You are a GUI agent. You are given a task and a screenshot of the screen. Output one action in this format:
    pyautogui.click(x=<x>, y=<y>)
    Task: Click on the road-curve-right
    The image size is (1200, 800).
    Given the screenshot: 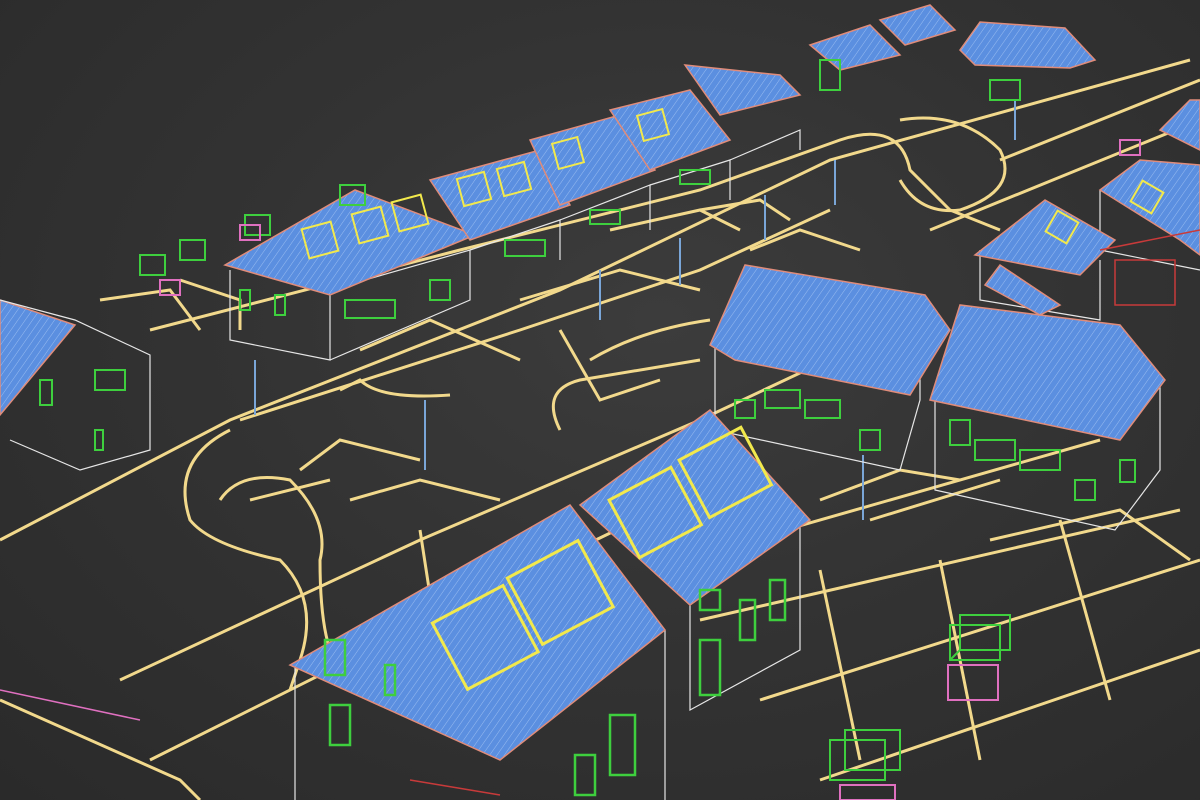 What is the action you would take?
    pyautogui.click(x=626, y=394)
    